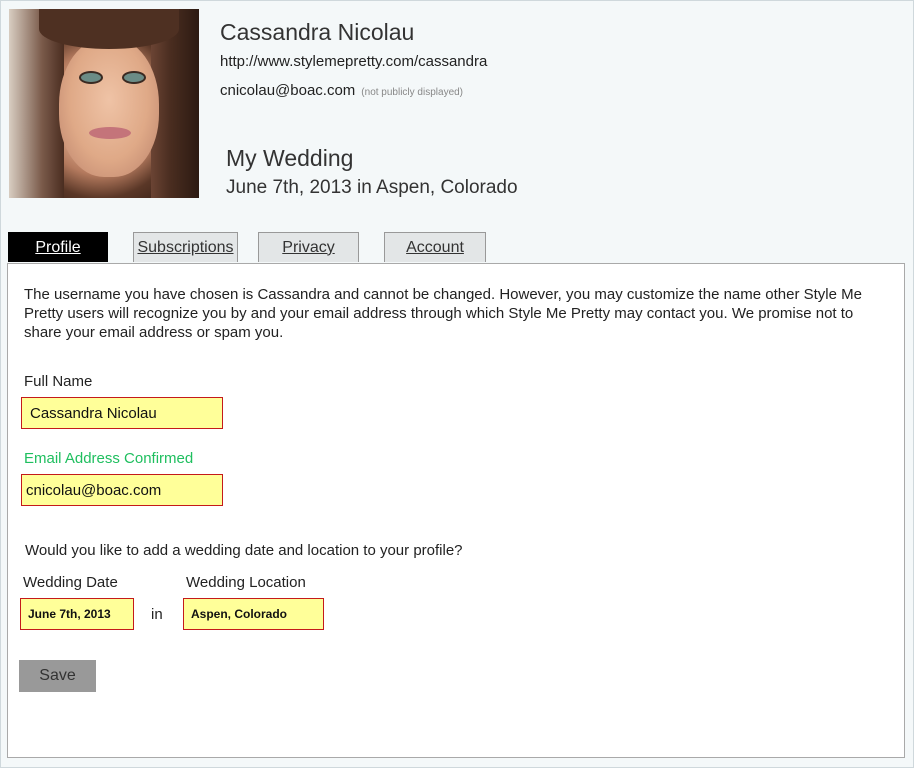 The height and width of the screenshot is (768, 914). What do you see at coordinates (157, 614) in the screenshot?
I see `in-connector: in` at bounding box center [157, 614].